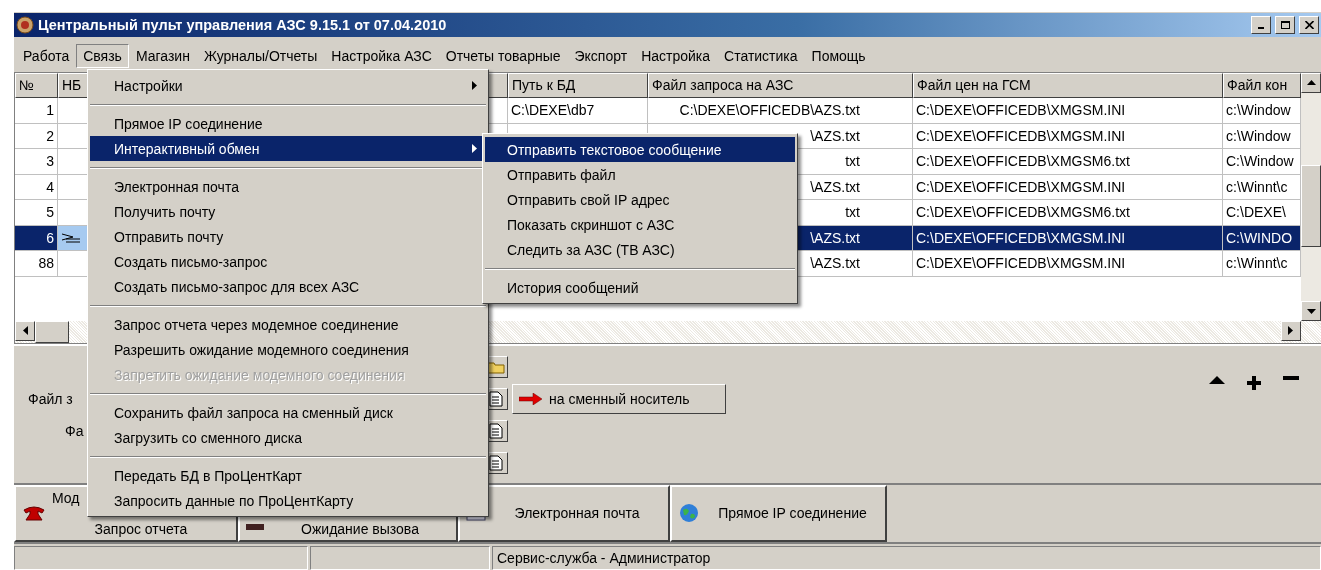  What do you see at coordinates (36, 238) in the screenshot?
I see `table-cell: 6` at bounding box center [36, 238].